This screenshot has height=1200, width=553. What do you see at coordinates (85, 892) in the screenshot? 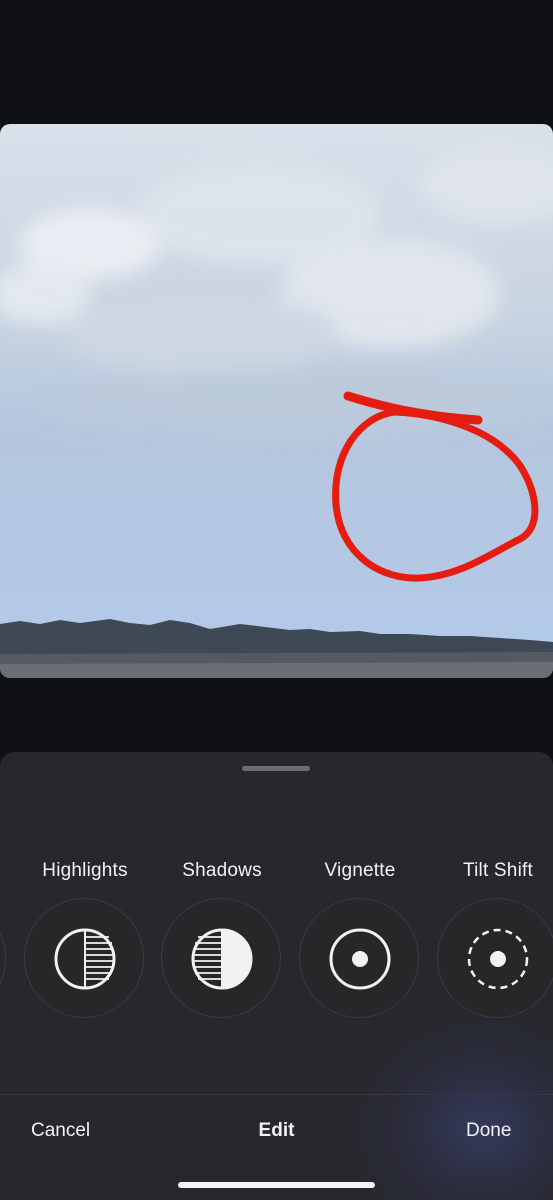
I see `tool-highlights: Highlights` at bounding box center [85, 892].